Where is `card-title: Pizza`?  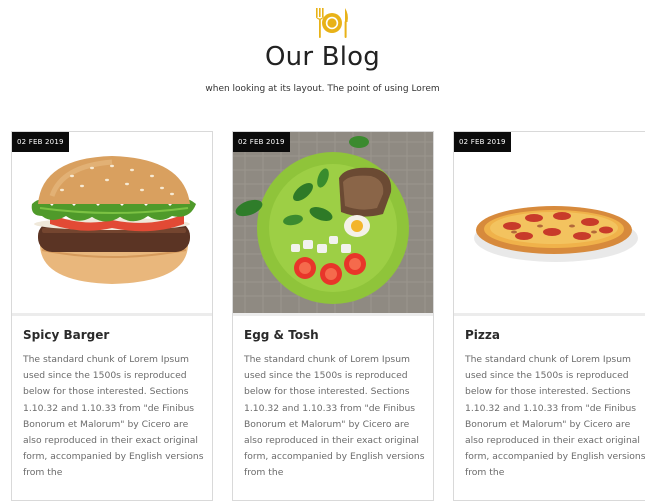 card-title: Pizza is located at coordinates (482, 335).